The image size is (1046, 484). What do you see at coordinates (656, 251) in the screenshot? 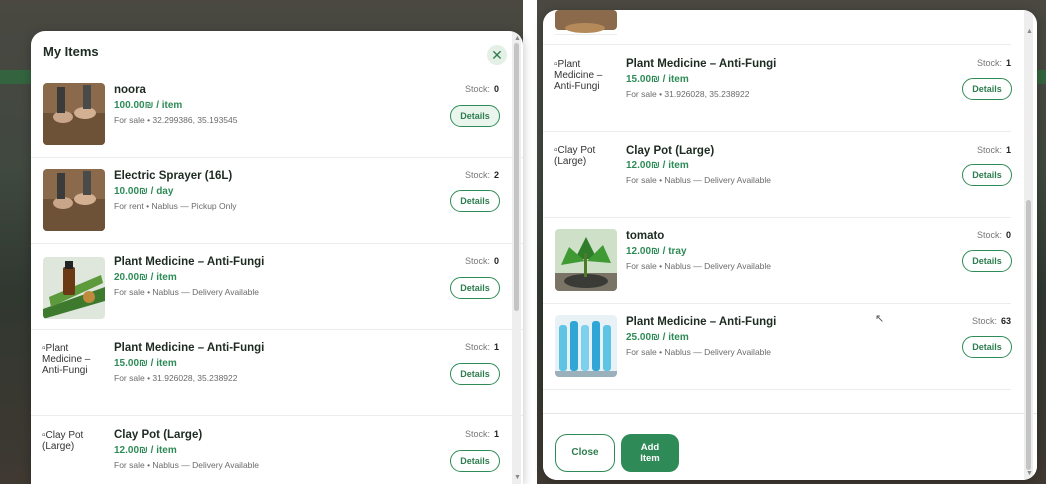
I see `item-price: 12.00₪ / tray` at bounding box center [656, 251].